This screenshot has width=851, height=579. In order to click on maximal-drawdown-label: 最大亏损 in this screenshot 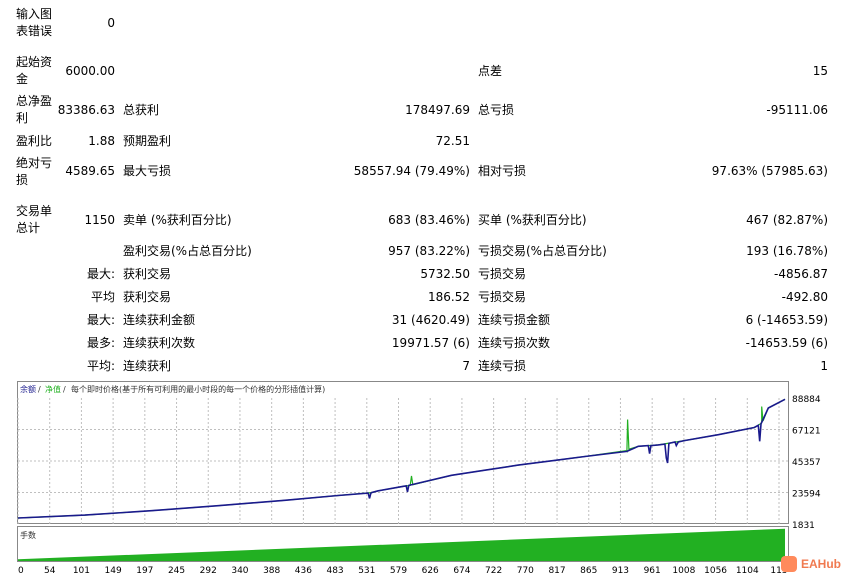, I will do `click(147, 171)`.